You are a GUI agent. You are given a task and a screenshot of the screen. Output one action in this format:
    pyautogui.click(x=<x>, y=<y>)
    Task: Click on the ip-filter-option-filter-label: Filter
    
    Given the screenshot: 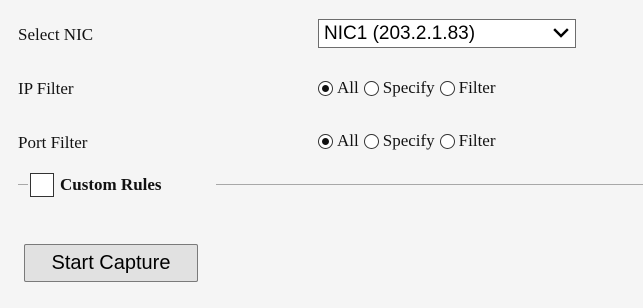 What is the action you would take?
    pyautogui.click(x=477, y=87)
    